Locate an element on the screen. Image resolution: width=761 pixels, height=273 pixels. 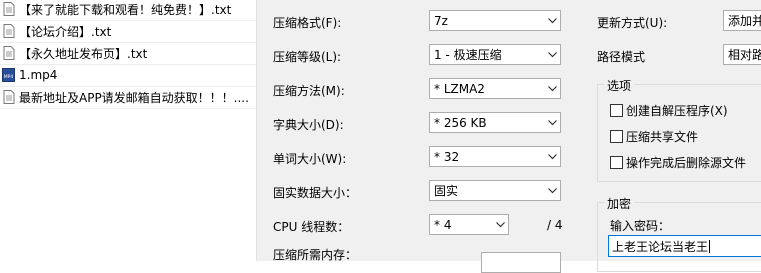
file-item: 【永久地址发布页】.txt is located at coordinates (128, 53).